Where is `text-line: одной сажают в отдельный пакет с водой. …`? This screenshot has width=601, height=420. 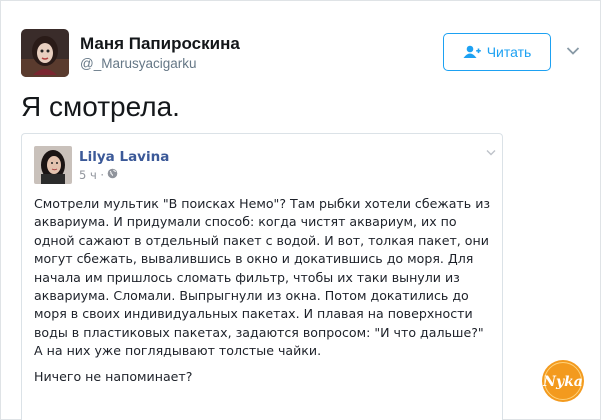
text-line: одной сажают в отдельный пакет с водой. … is located at coordinates (261, 240).